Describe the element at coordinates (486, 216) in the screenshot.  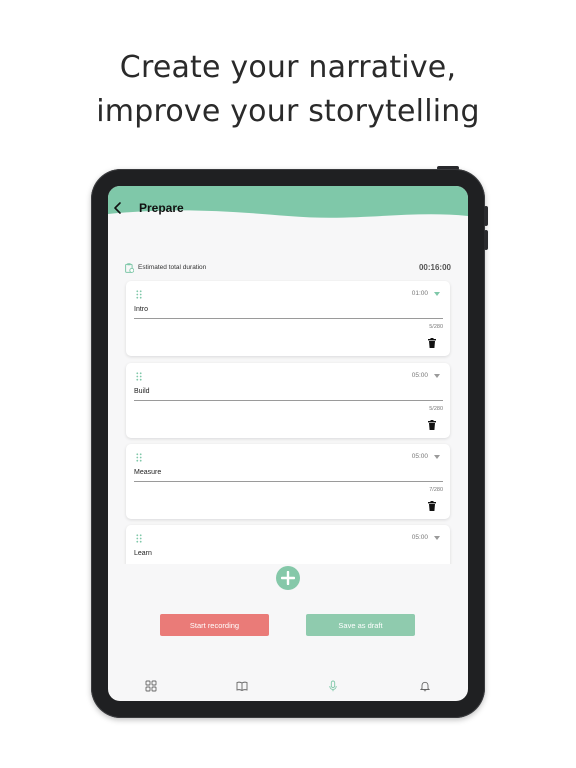
I see `device-volume-up-button` at that location.